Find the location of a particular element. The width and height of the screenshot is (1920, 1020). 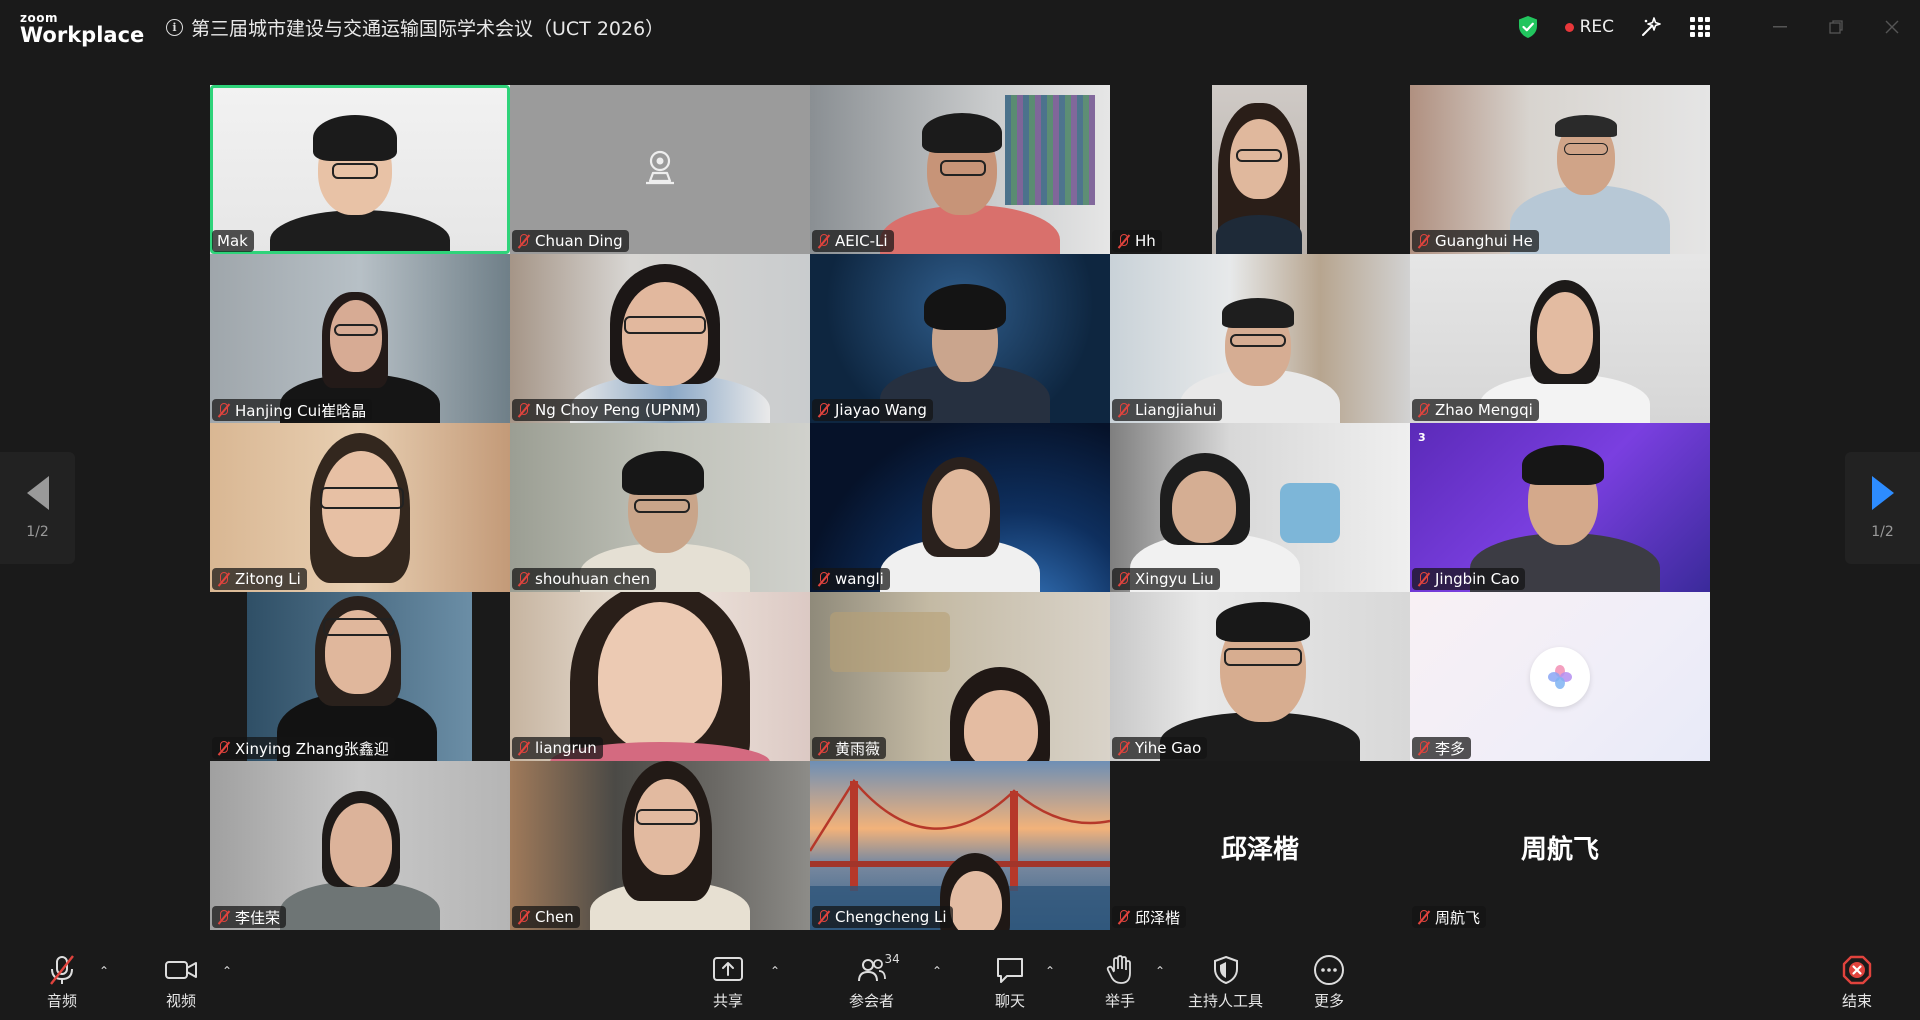

participant-name: Zhao Mengqi is located at coordinates (1484, 410).